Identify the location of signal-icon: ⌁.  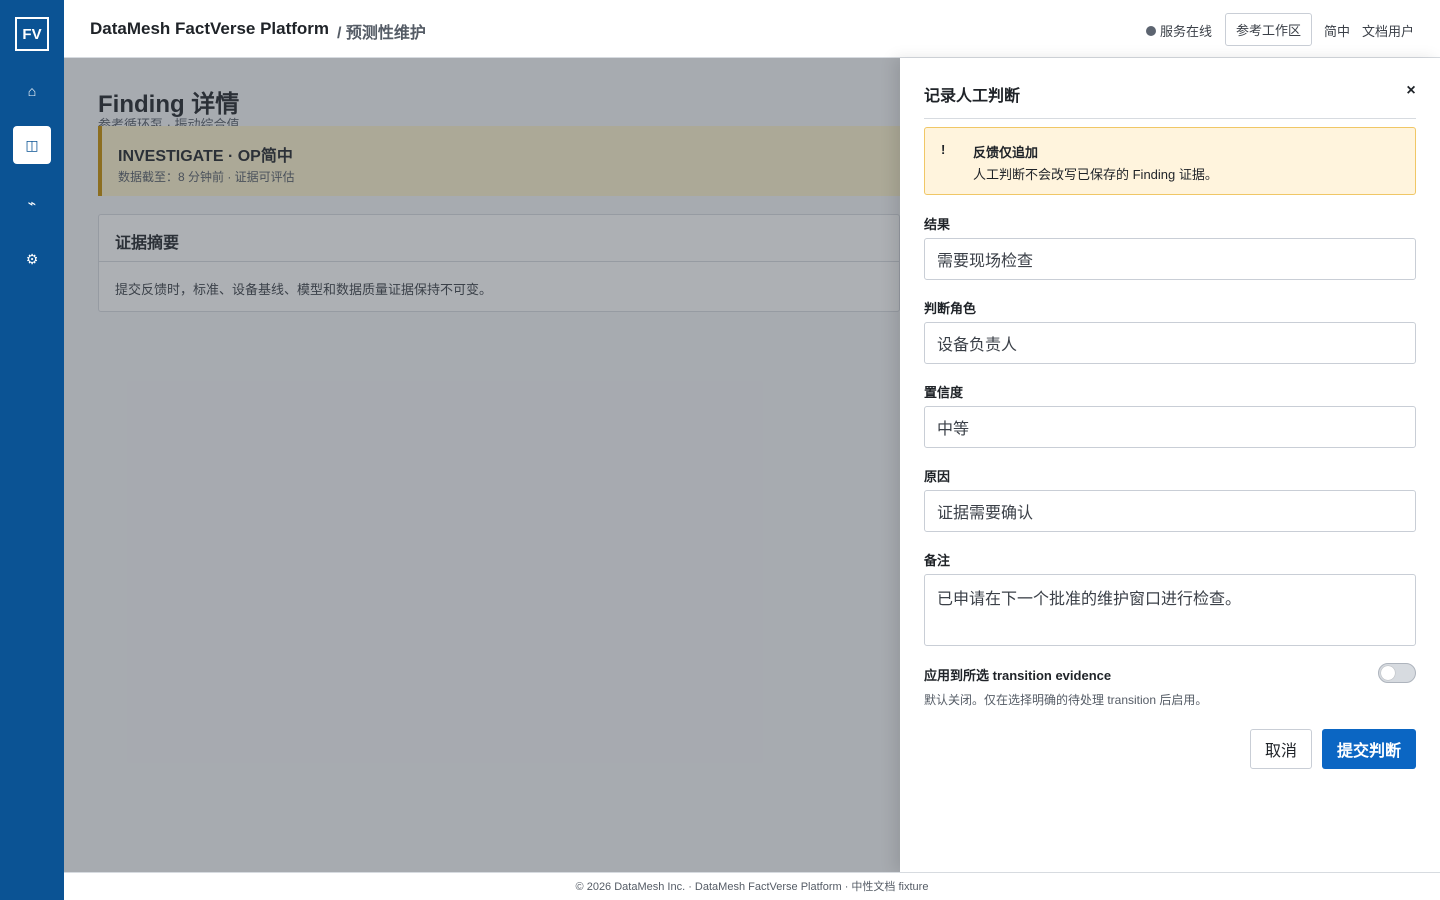
(32, 202).